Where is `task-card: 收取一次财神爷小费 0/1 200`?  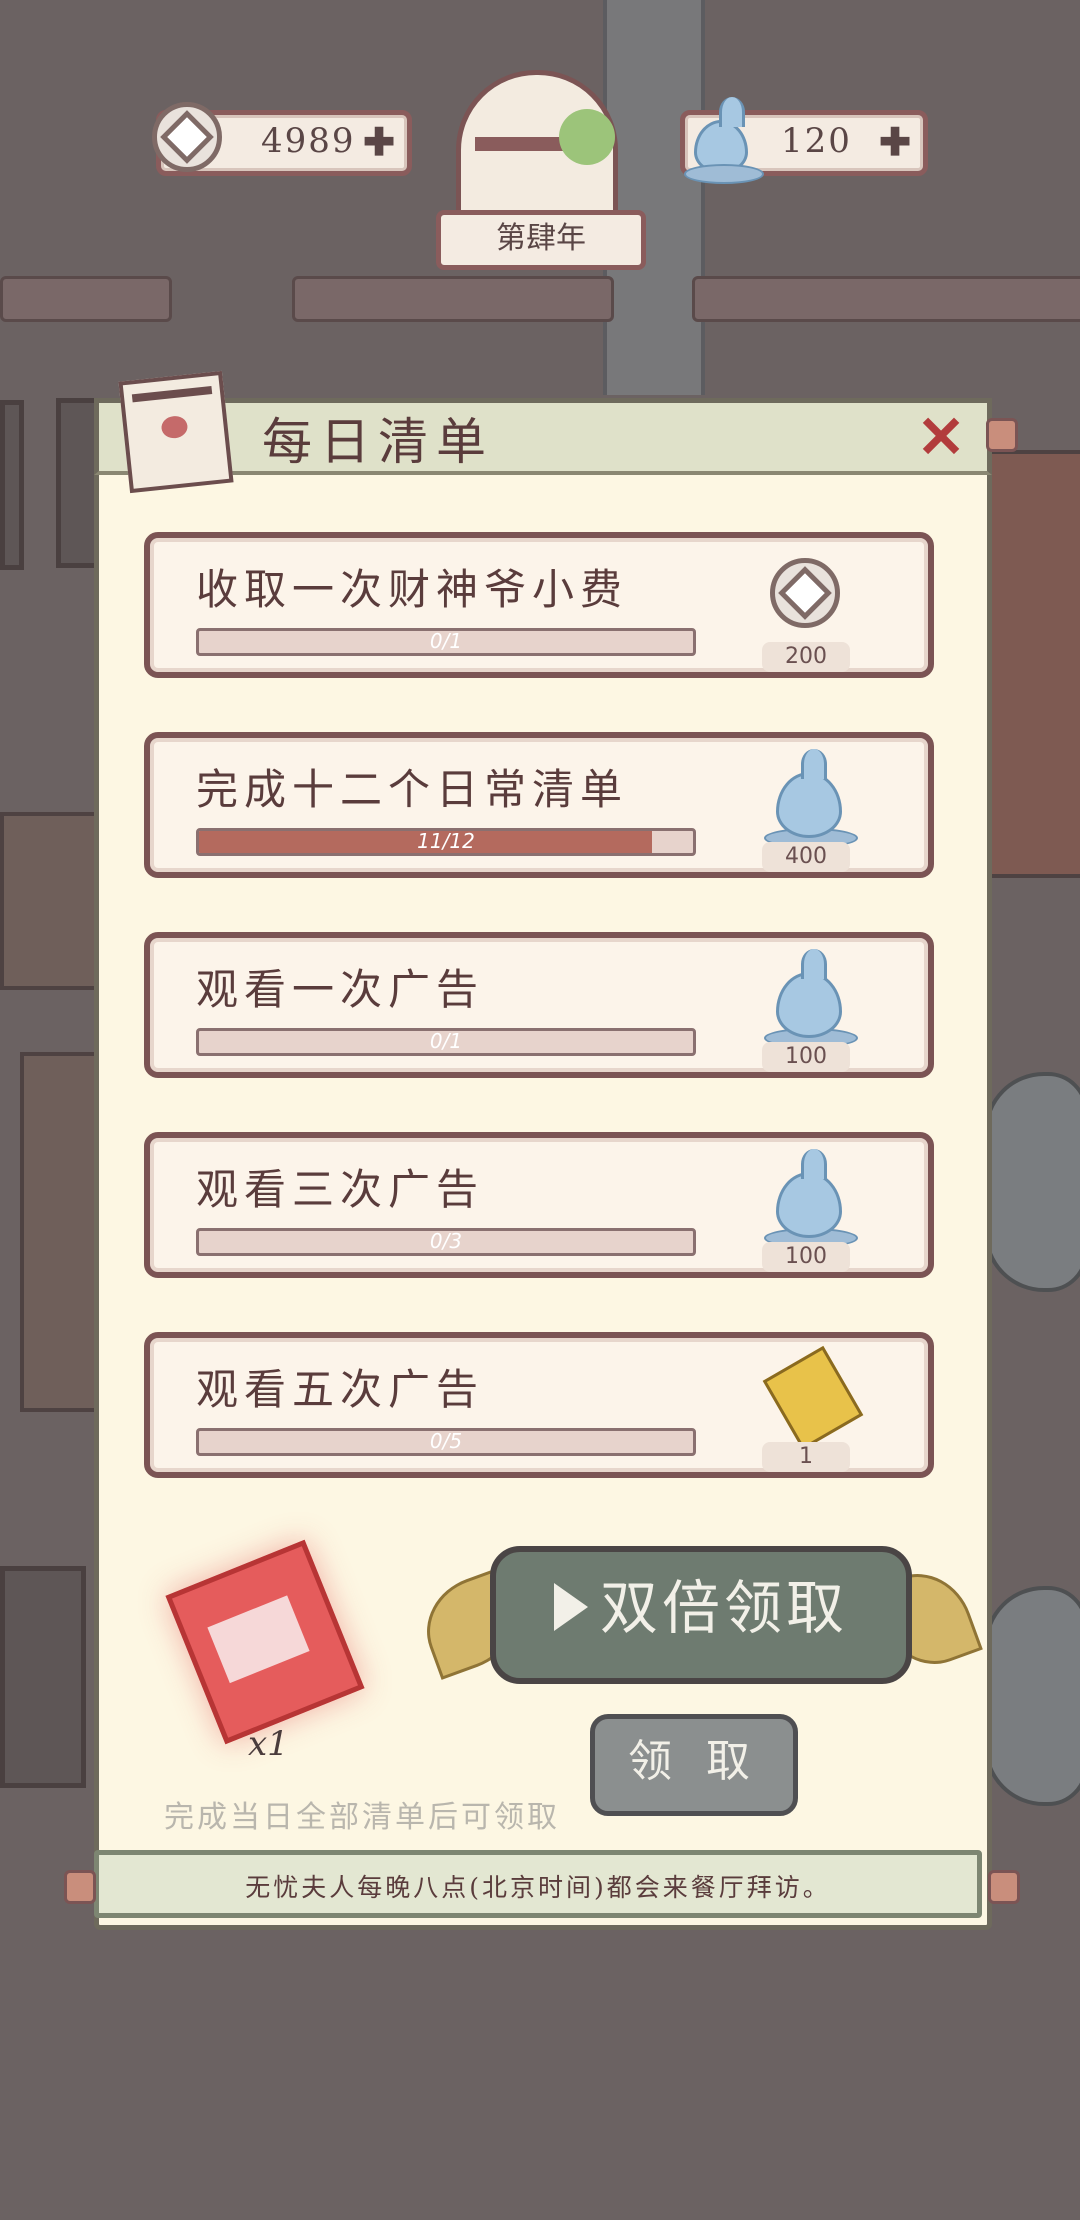 task-card: 收取一次财神爷小费 0/1 200 is located at coordinates (539, 605).